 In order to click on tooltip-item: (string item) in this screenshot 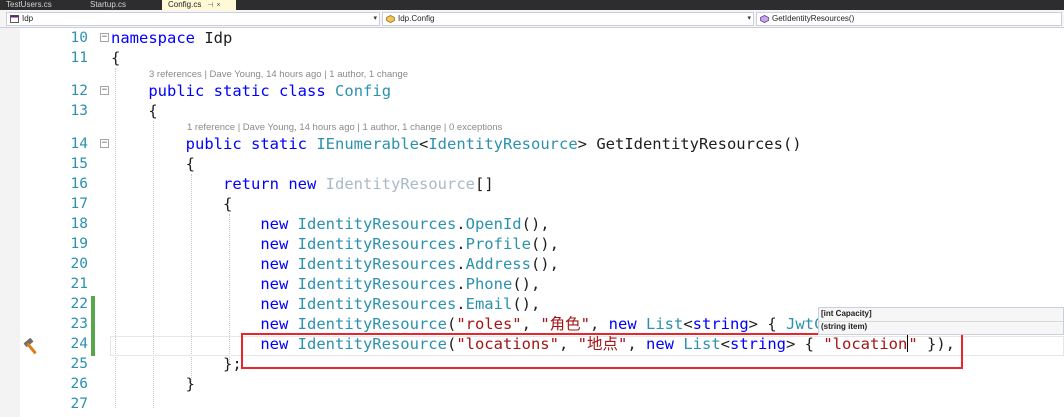, I will do `click(844, 326)`.